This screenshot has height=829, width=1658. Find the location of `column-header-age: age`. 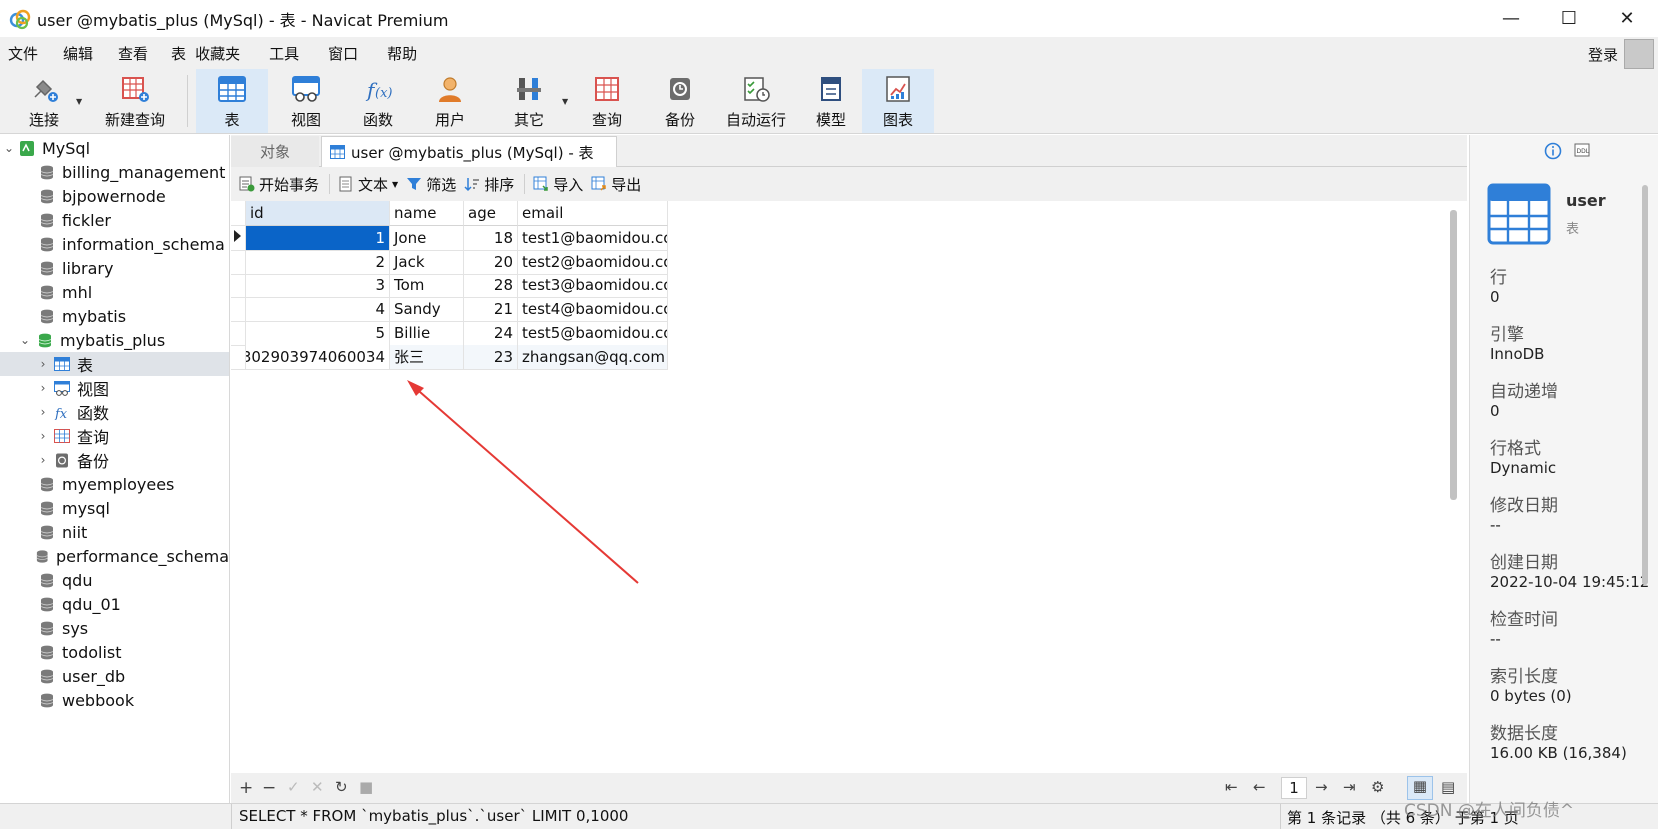

column-header-age: age is located at coordinates (491, 213).